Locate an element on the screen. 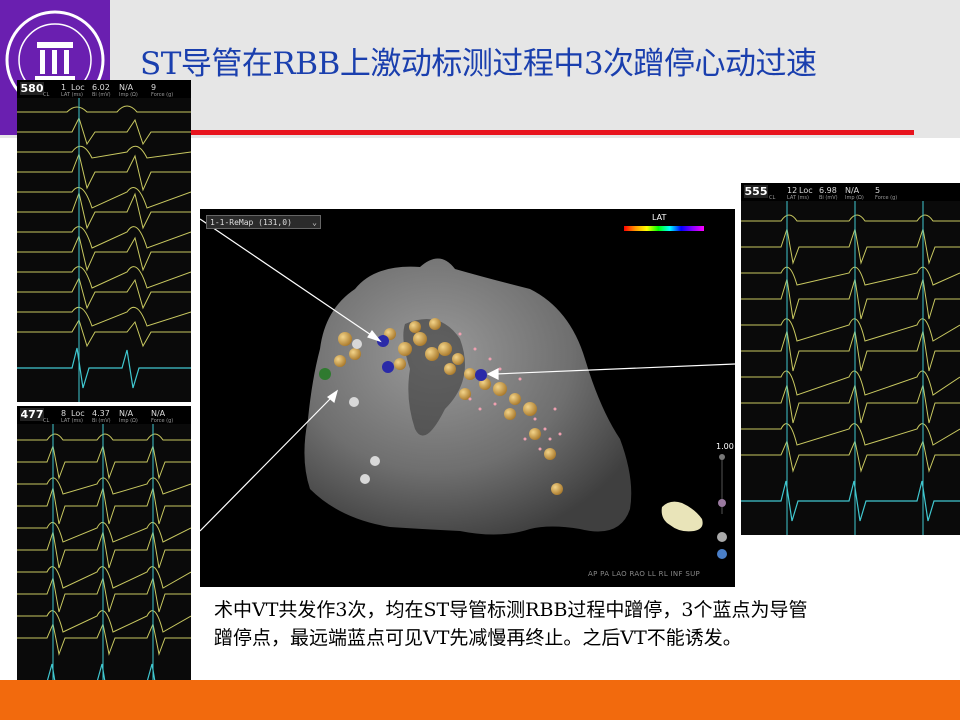  force-value: 9 is located at coordinates (154, 87).